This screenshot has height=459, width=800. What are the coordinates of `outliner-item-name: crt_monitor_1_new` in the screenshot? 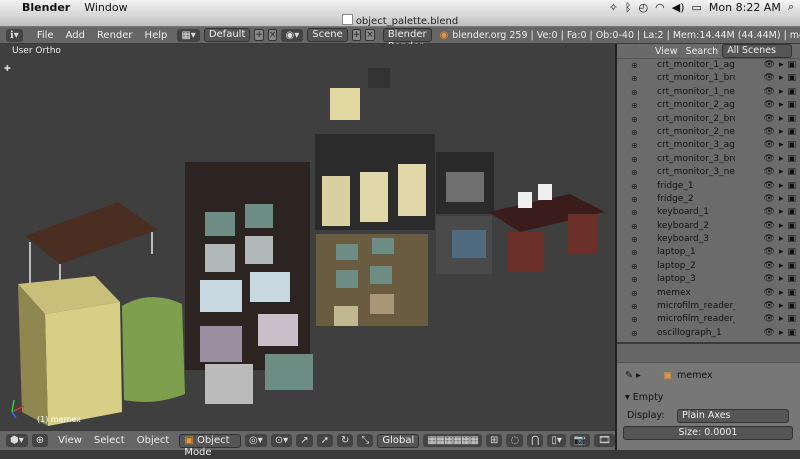 It's located at (696, 92).